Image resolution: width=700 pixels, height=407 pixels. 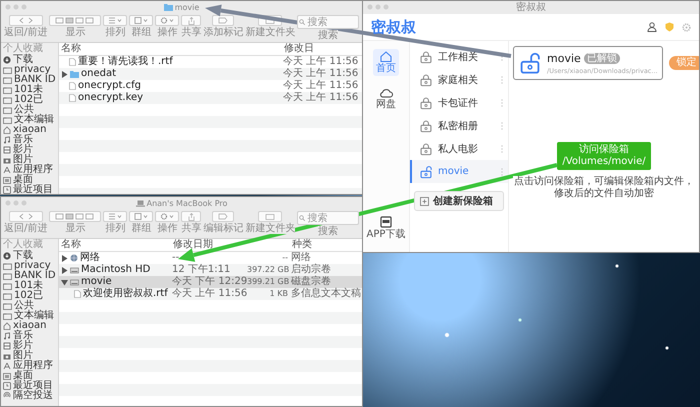 What do you see at coordinates (115, 32) in the screenshot?
I see `toolbar-label: 排列` at bounding box center [115, 32].